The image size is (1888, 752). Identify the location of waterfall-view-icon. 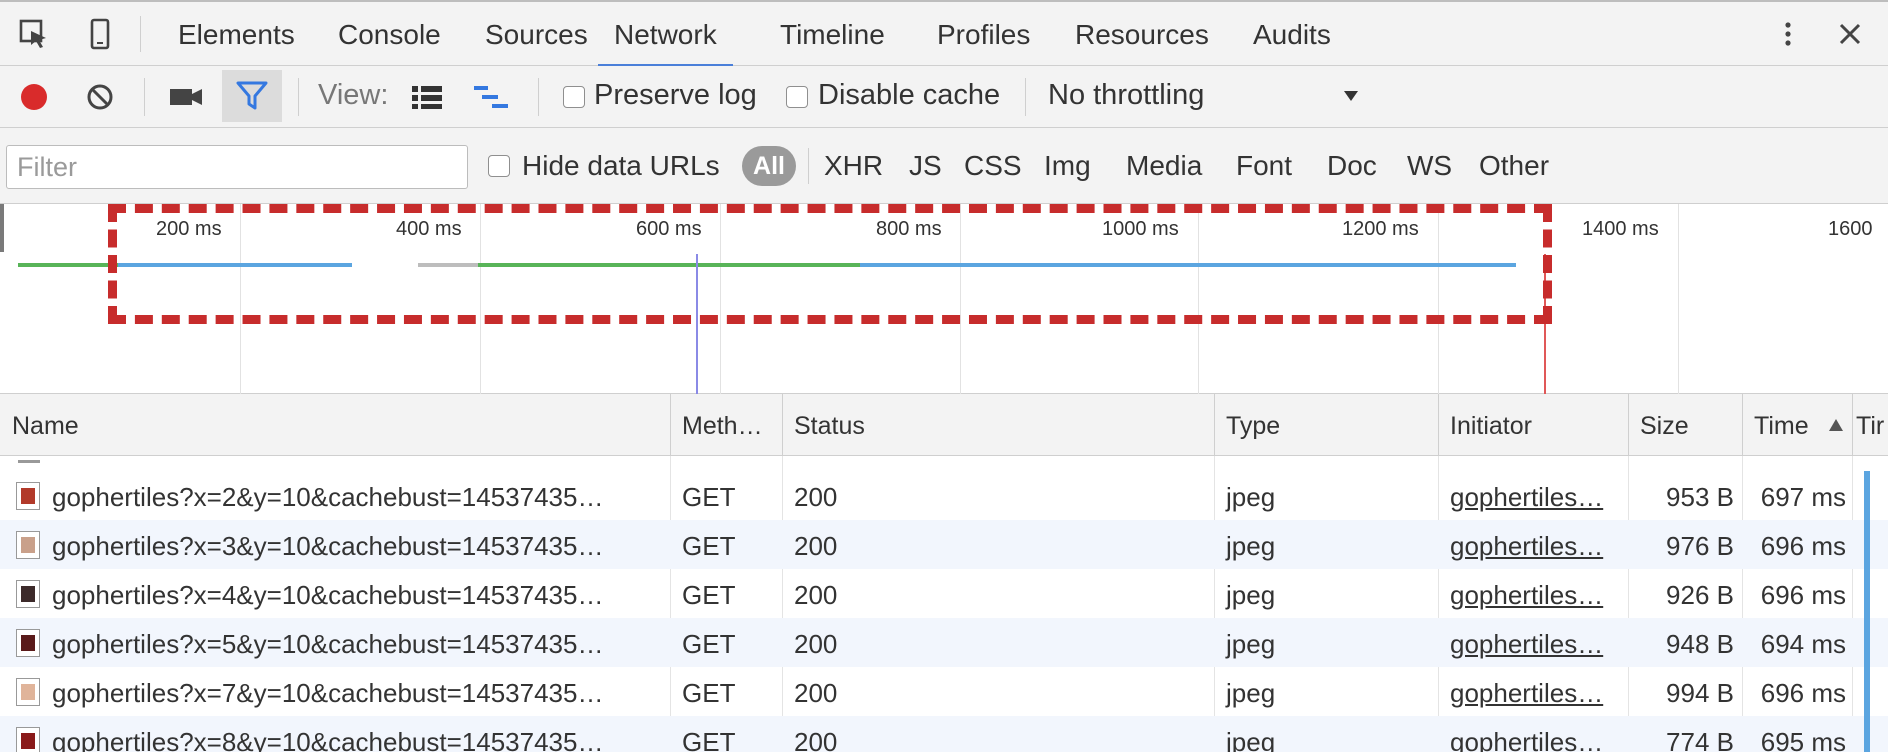
(492, 99).